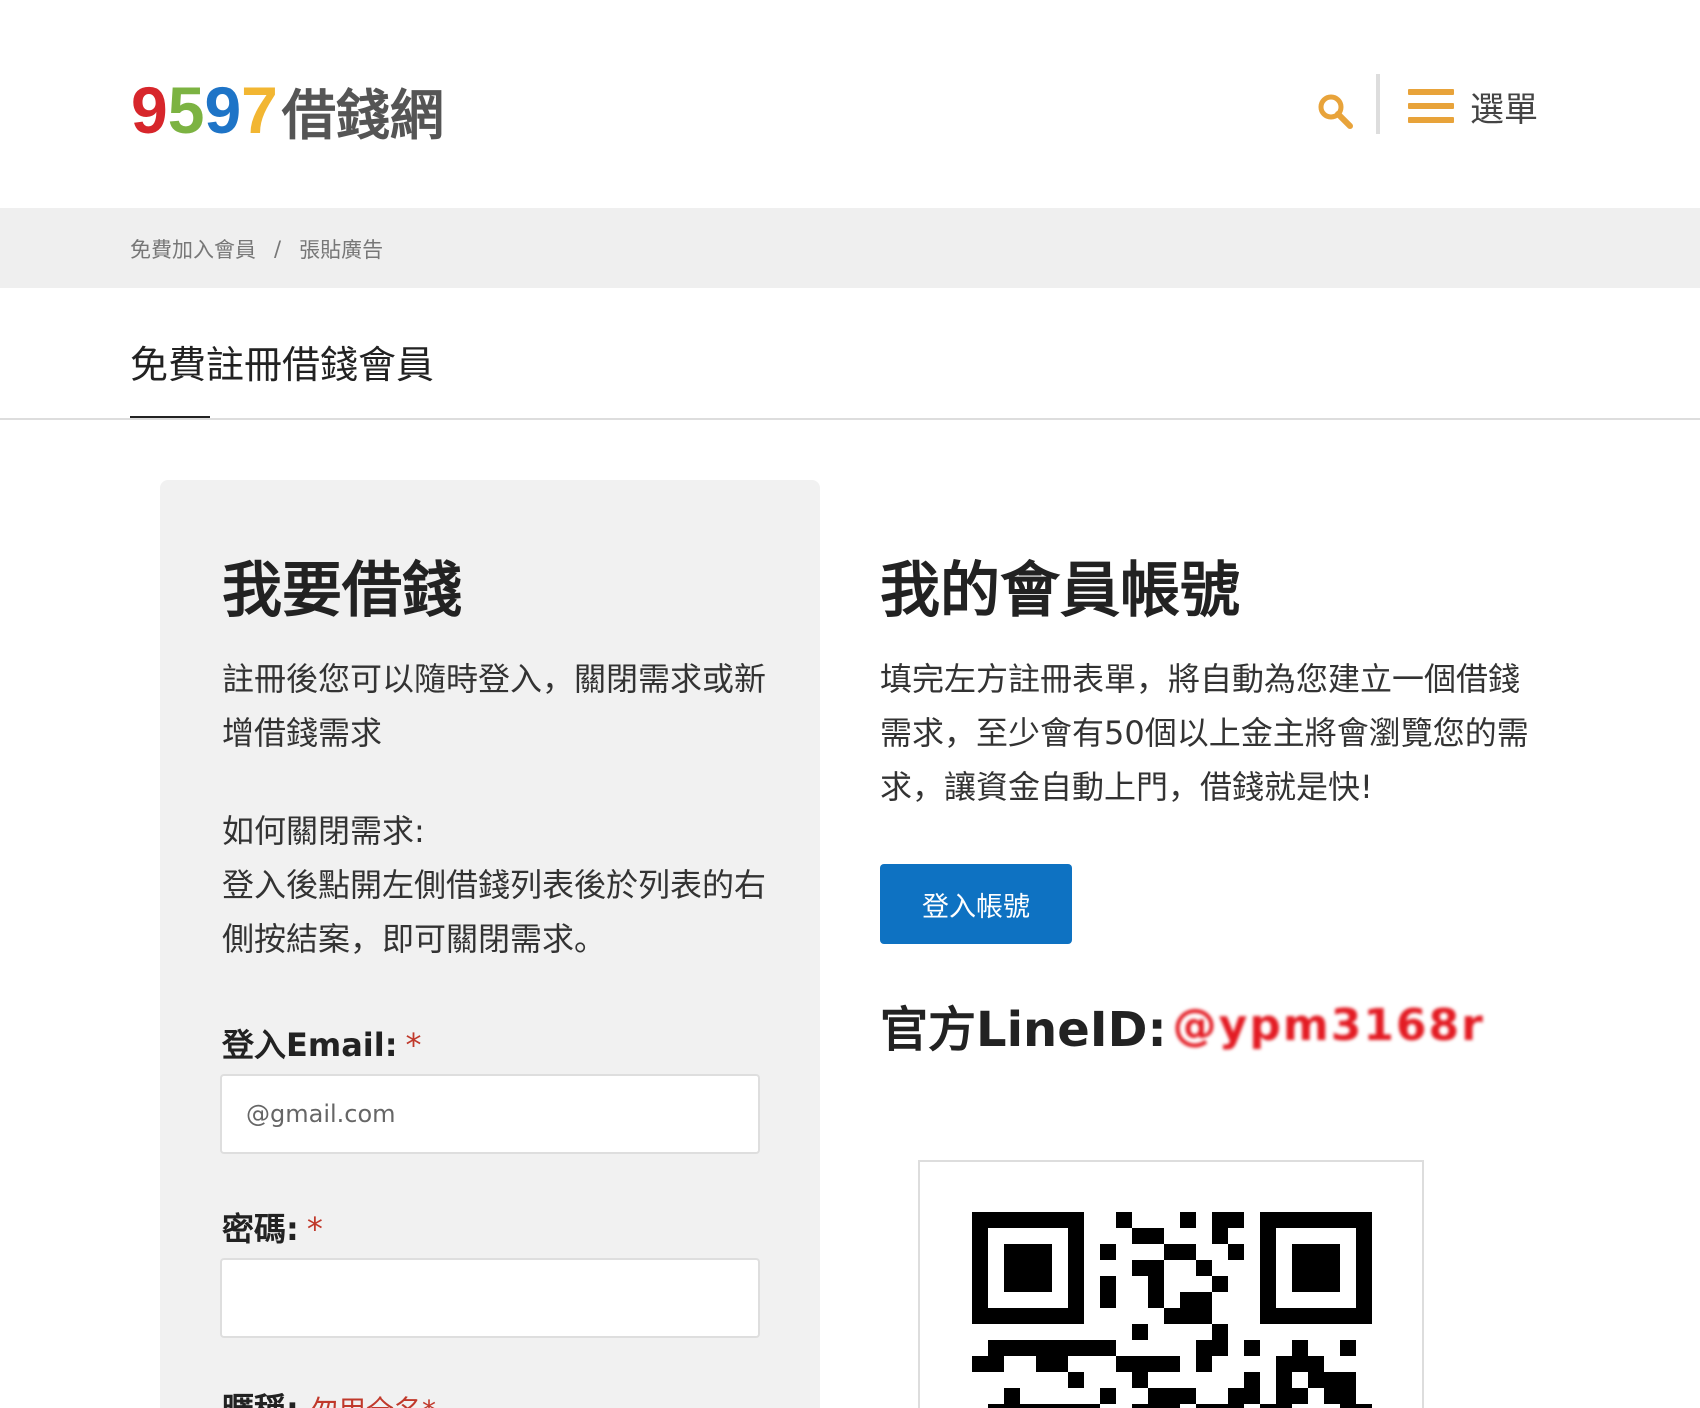 This screenshot has height=1408, width=1700. I want to click on page-title: 免費註冊借錢會員, so click(282, 365).